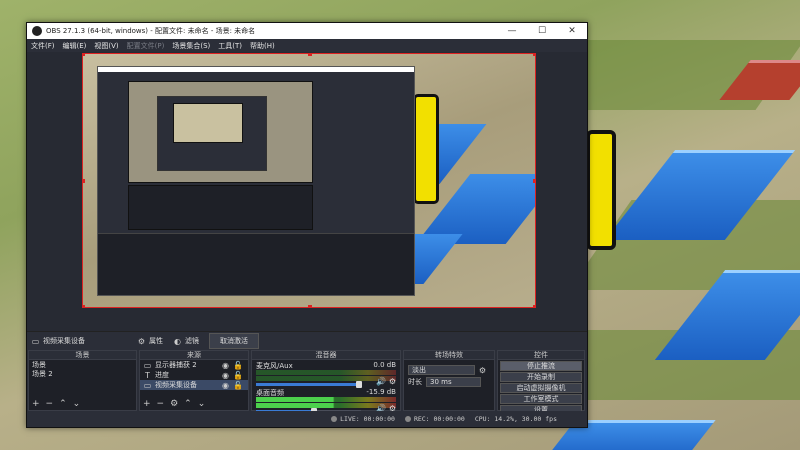 The width and height of the screenshot is (800, 450). I want to click on studio-mode-button: 工作室模式, so click(541, 399).